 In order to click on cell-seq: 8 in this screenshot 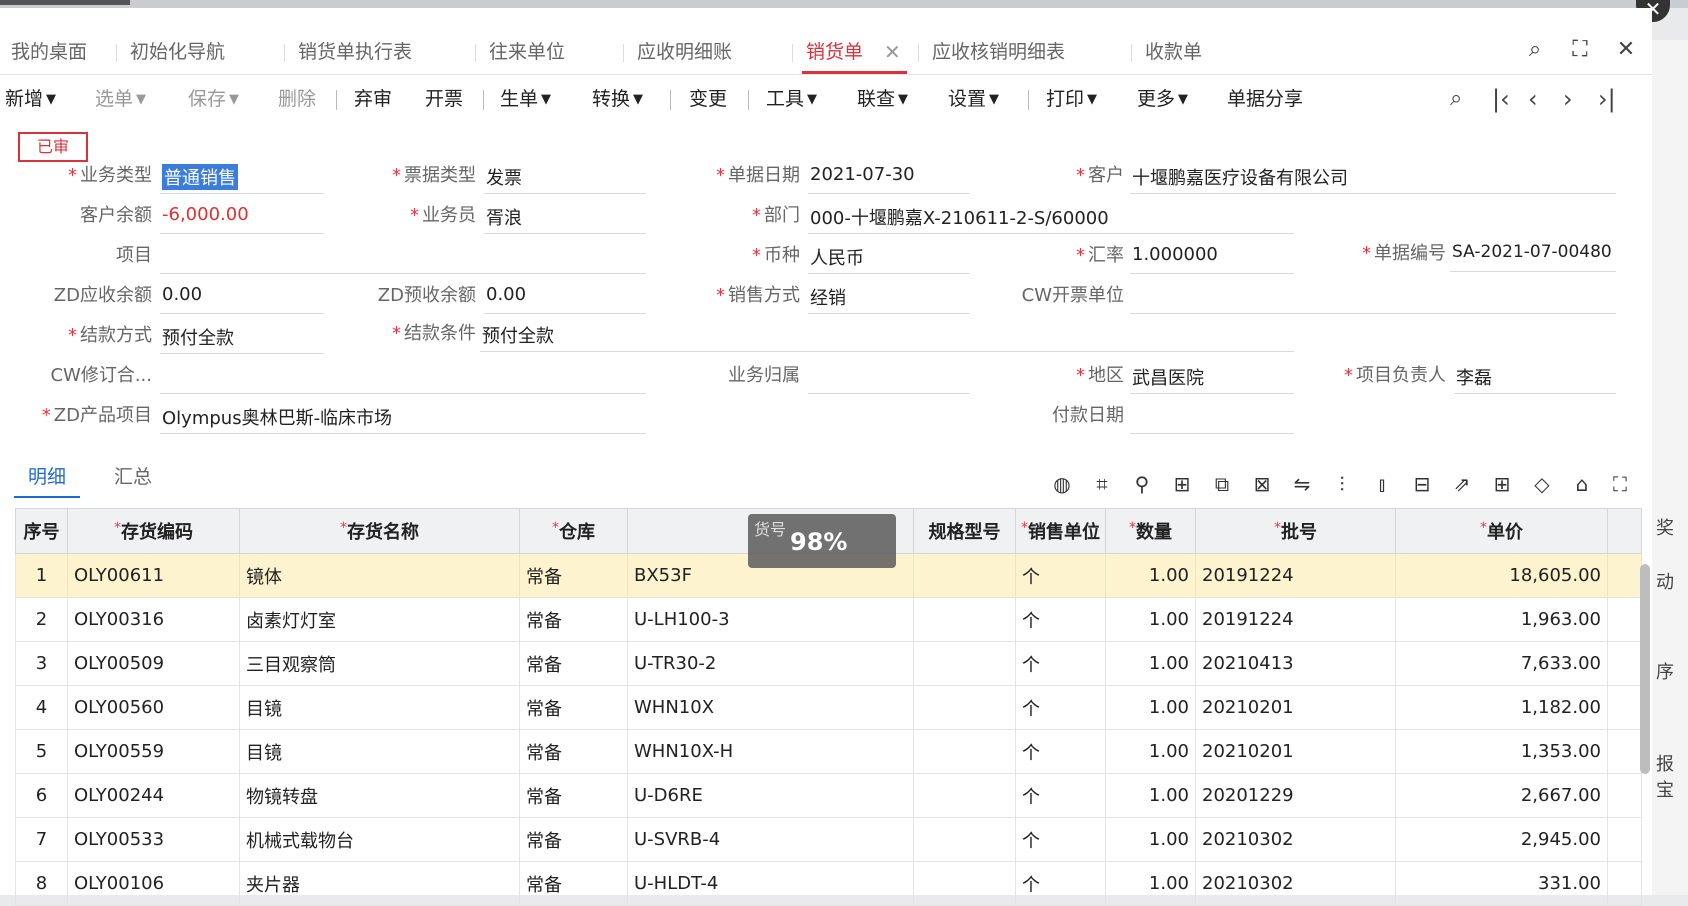, I will do `click(41, 883)`.